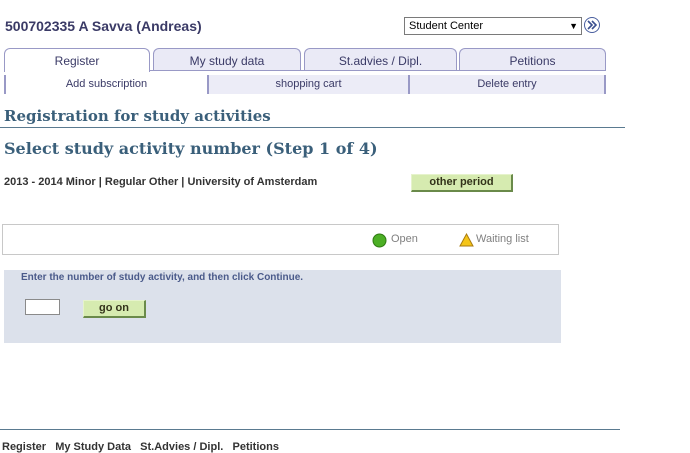  I want to click on open-legend-label: Open, so click(404, 239).